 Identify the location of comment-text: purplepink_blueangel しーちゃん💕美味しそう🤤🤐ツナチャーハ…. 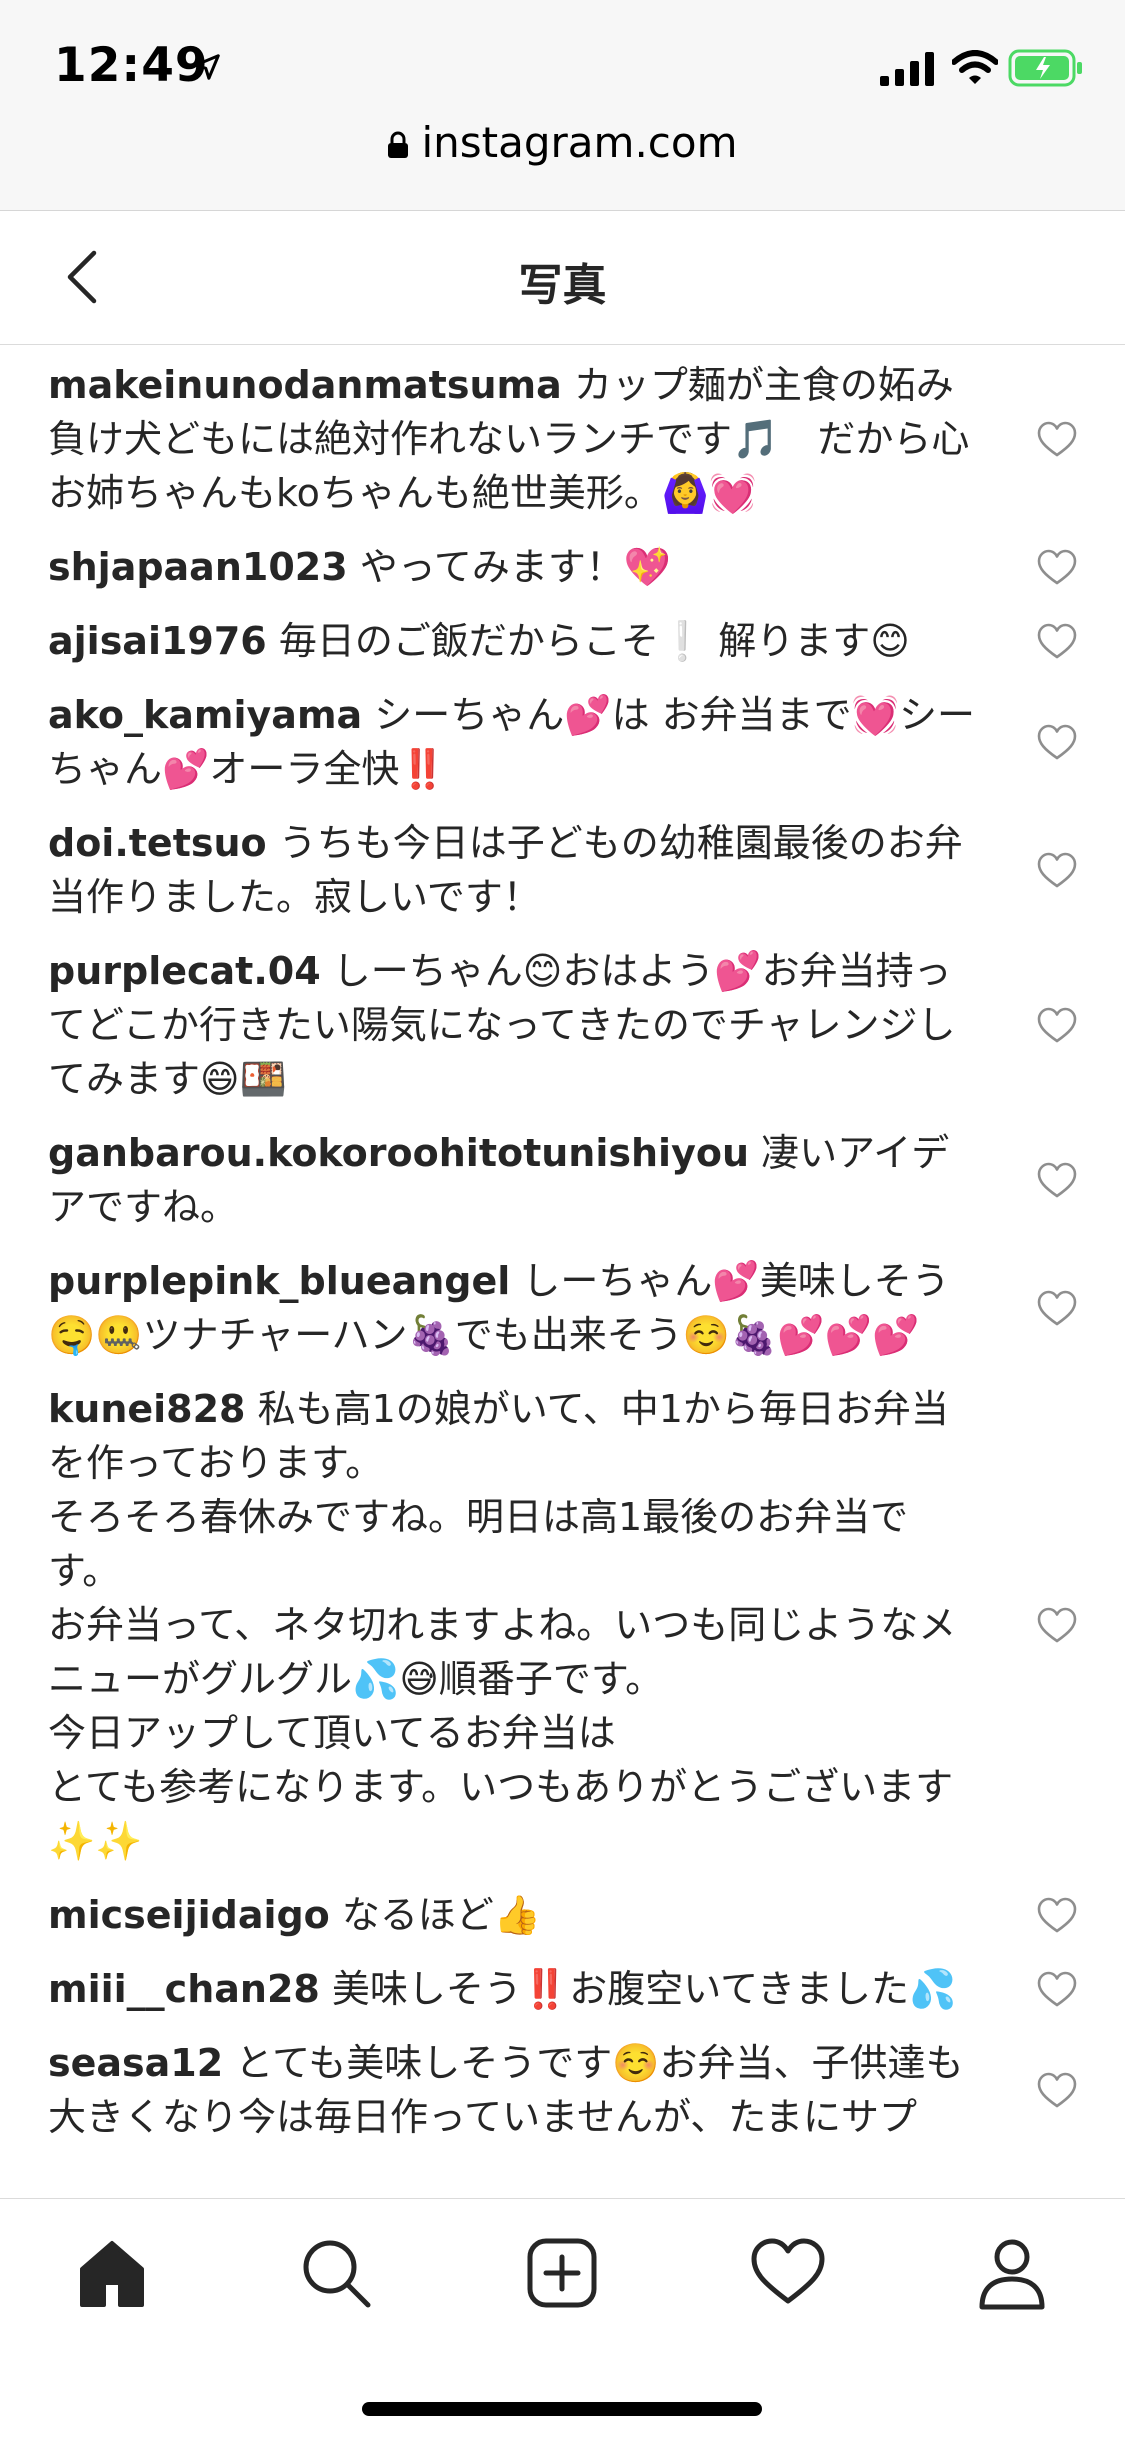
(511, 1308).